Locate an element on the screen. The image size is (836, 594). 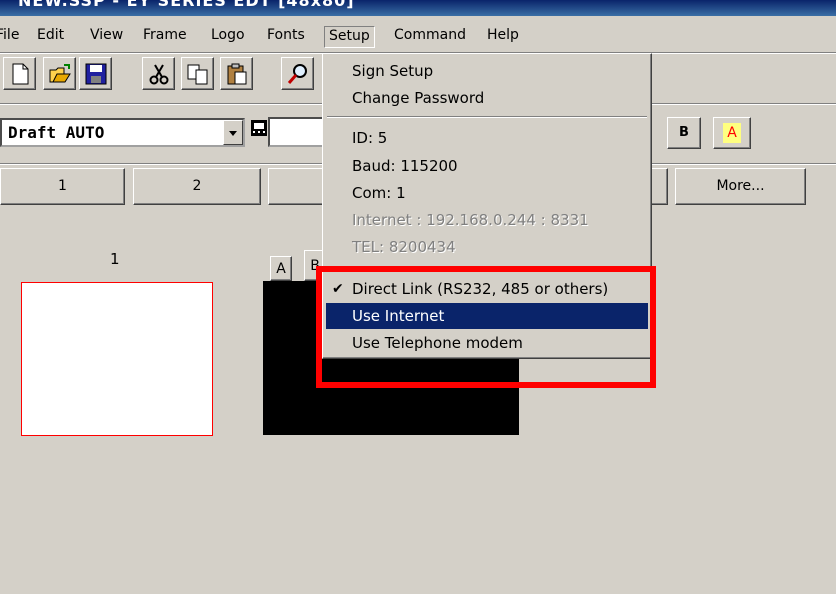
new-button is located at coordinates (19, 73).